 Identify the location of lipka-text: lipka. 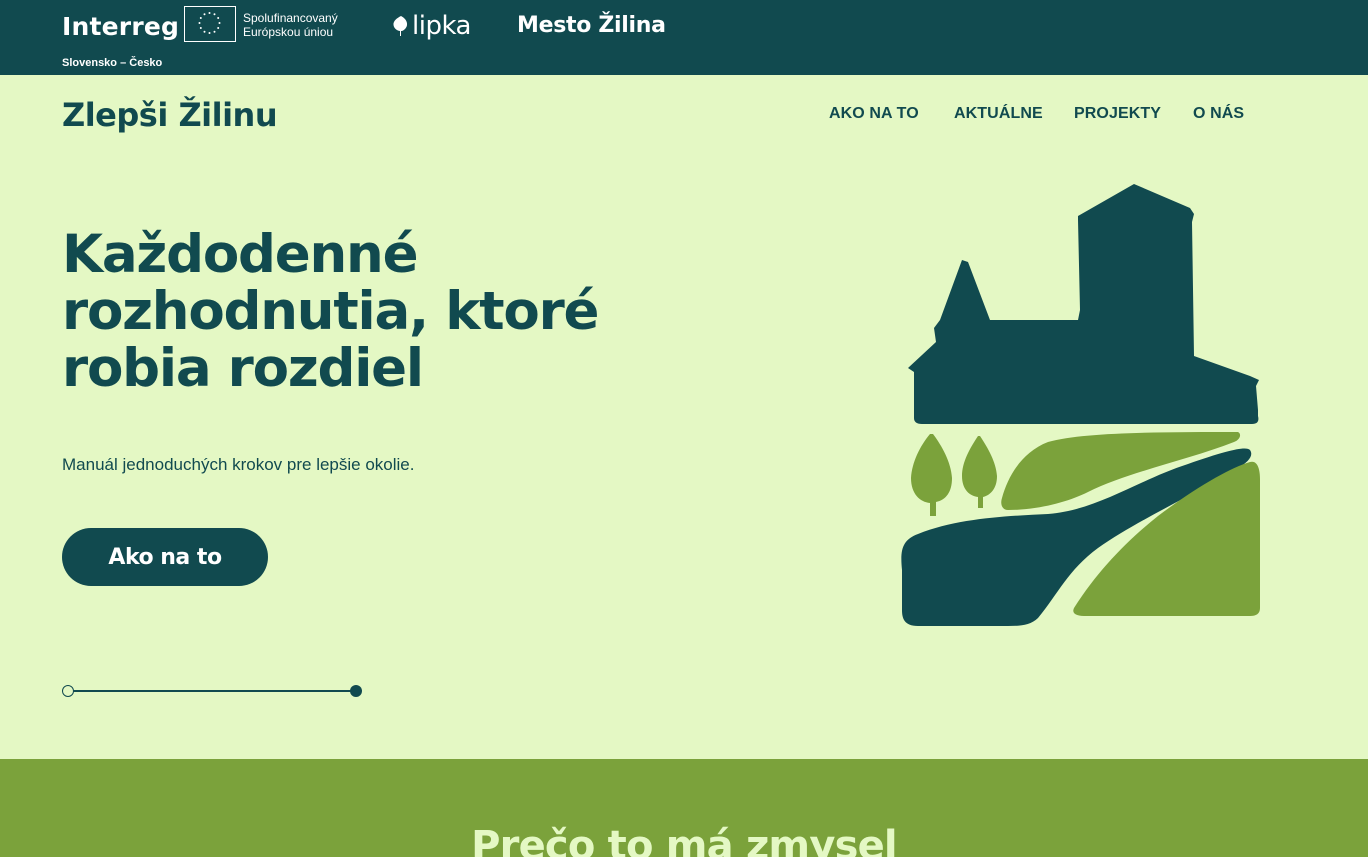
(441, 26).